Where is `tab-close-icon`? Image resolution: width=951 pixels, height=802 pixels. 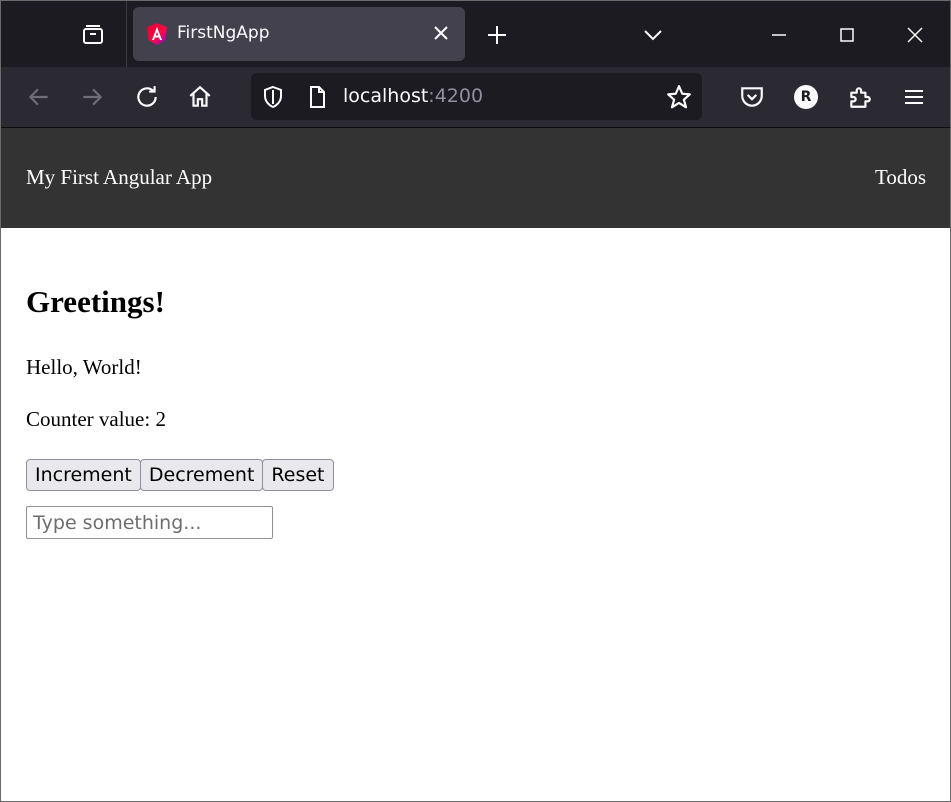 tab-close-icon is located at coordinates (441, 33).